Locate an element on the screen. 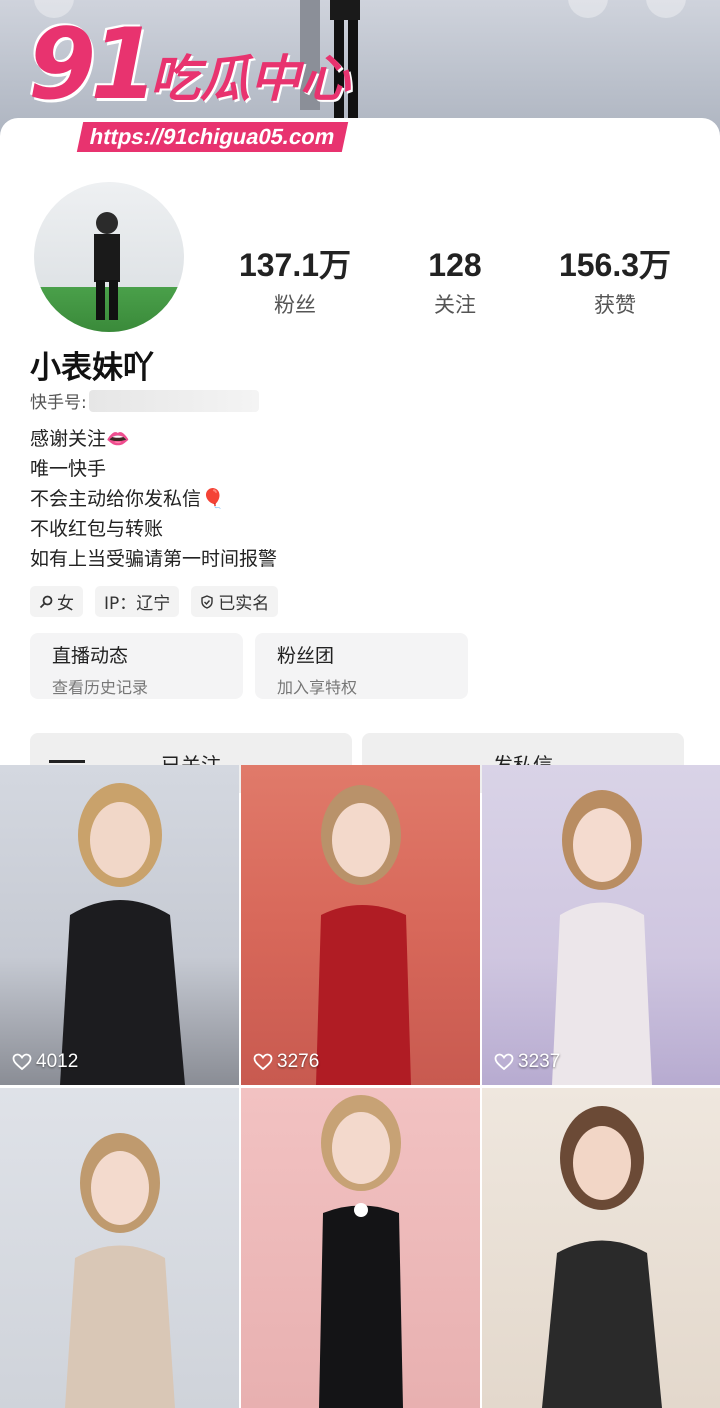 The height and width of the screenshot is (1408, 720). bio-line: 不收红包与转账 is located at coordinates (153, 529).